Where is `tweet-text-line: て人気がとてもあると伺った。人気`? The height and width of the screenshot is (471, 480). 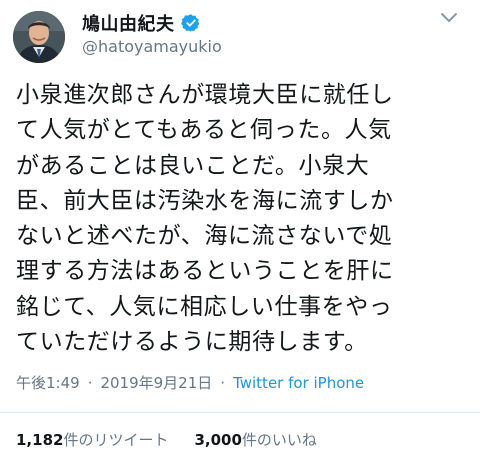 tweet-text-line: て人気がとてもあると伺った。人気 is located at coordinates (204, 130).